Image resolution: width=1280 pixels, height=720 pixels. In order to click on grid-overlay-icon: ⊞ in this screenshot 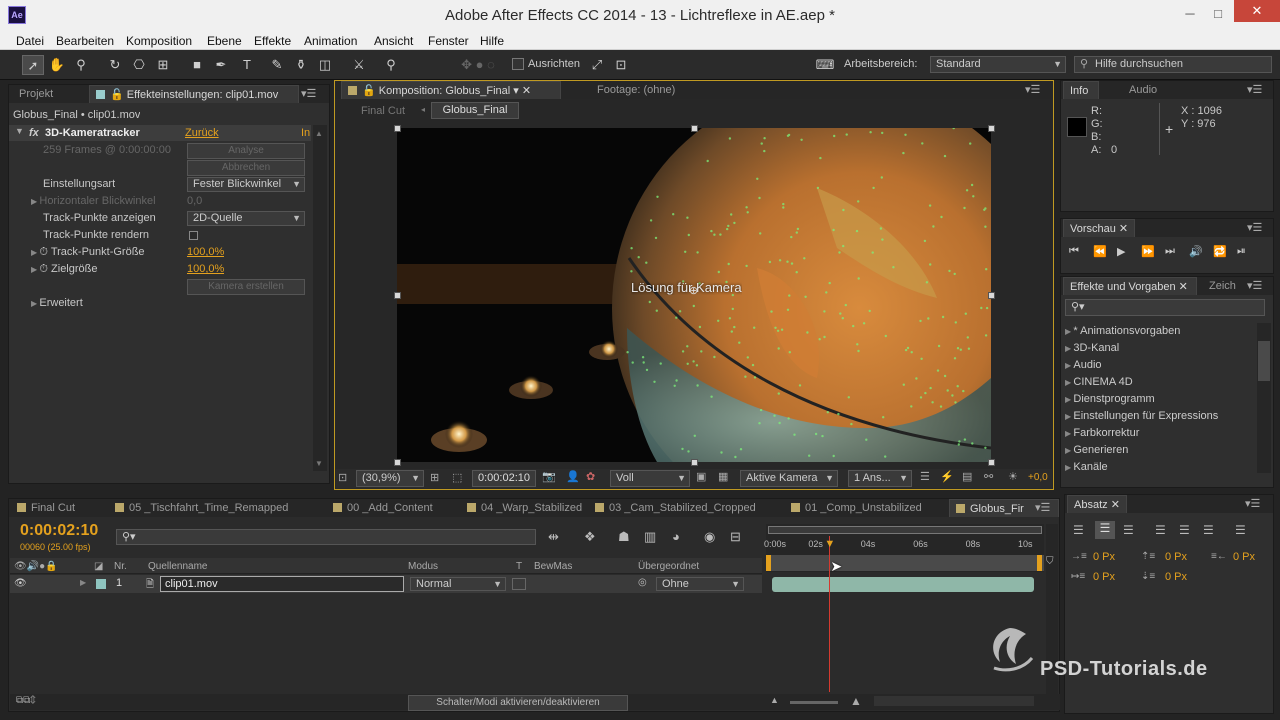, I will do `click(434, 477)`.